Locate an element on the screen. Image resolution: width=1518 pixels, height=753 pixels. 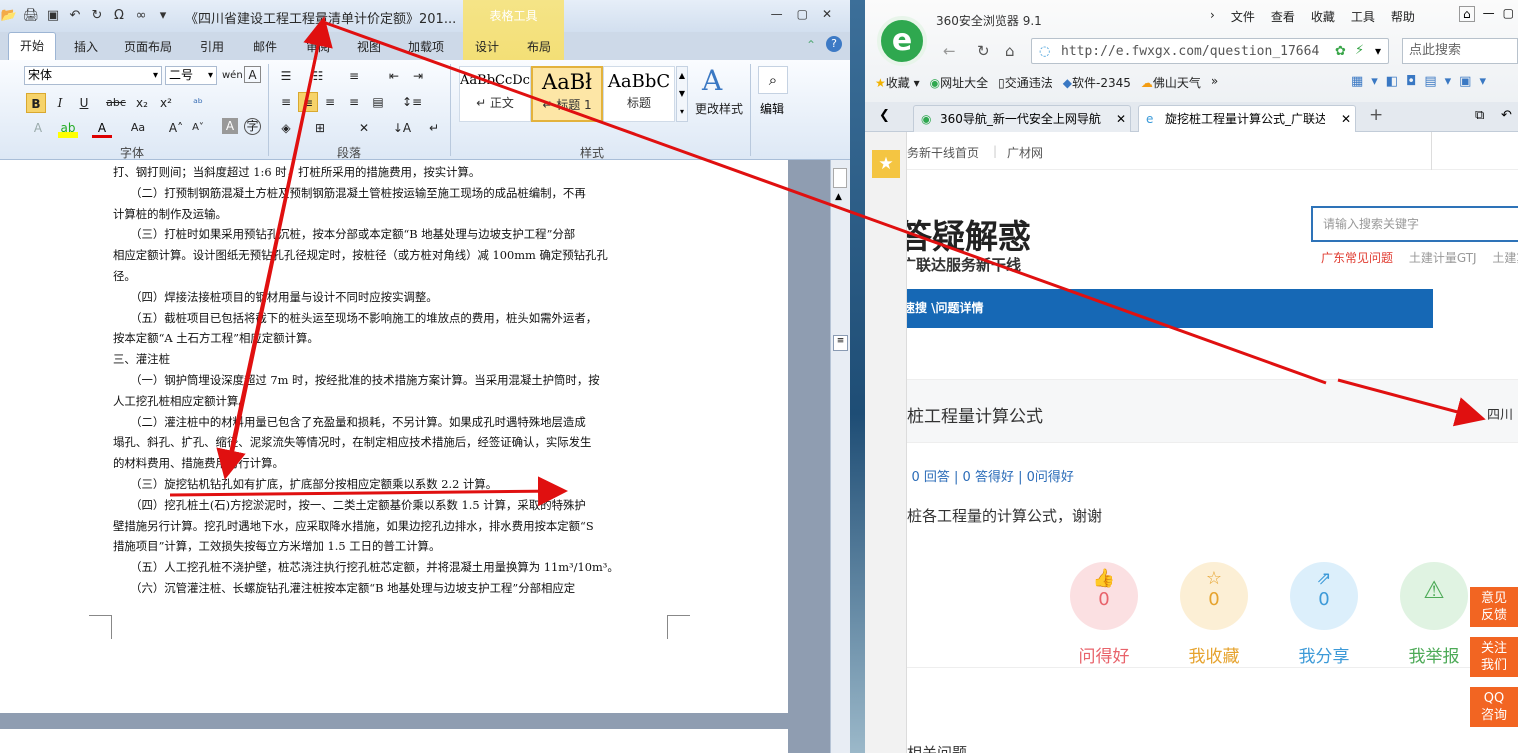
document-paragraph: （二）灌注桩中的材料用量已包含了充盈量和损耗，不另计算。如果成孔时遇特殊地层造成 is located at coordinates (391, 422).